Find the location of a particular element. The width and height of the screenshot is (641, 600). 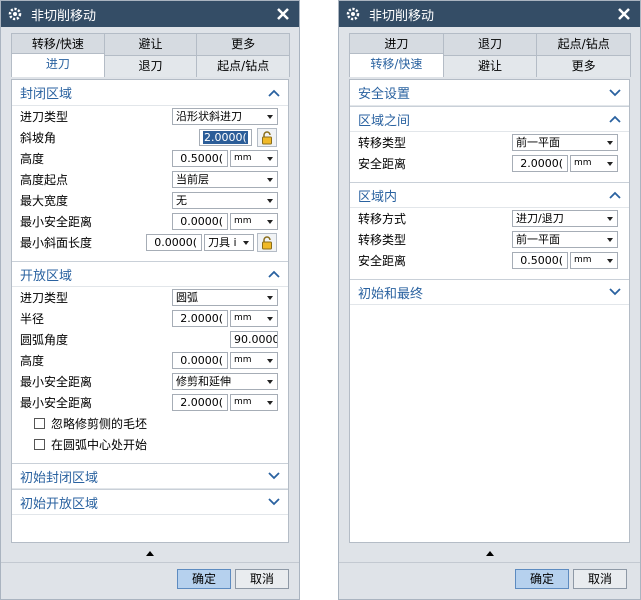

field-label: 安全距离 is located at coordinates (382, 164).